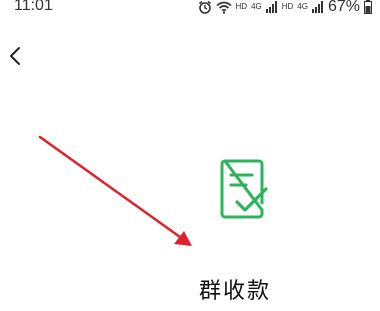 The image size is (380, 311). Describe the element at coordinates (244, 189) in the screenshot. I see `document-check-icon` at that location.